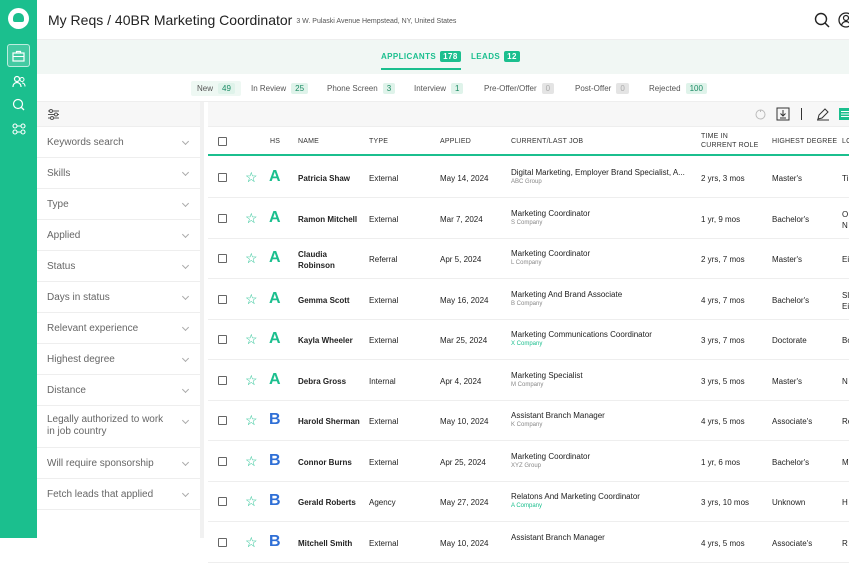 This screenshot has height=563, width=849. I want to click on status-tab: Interview1, so click(438, 88).